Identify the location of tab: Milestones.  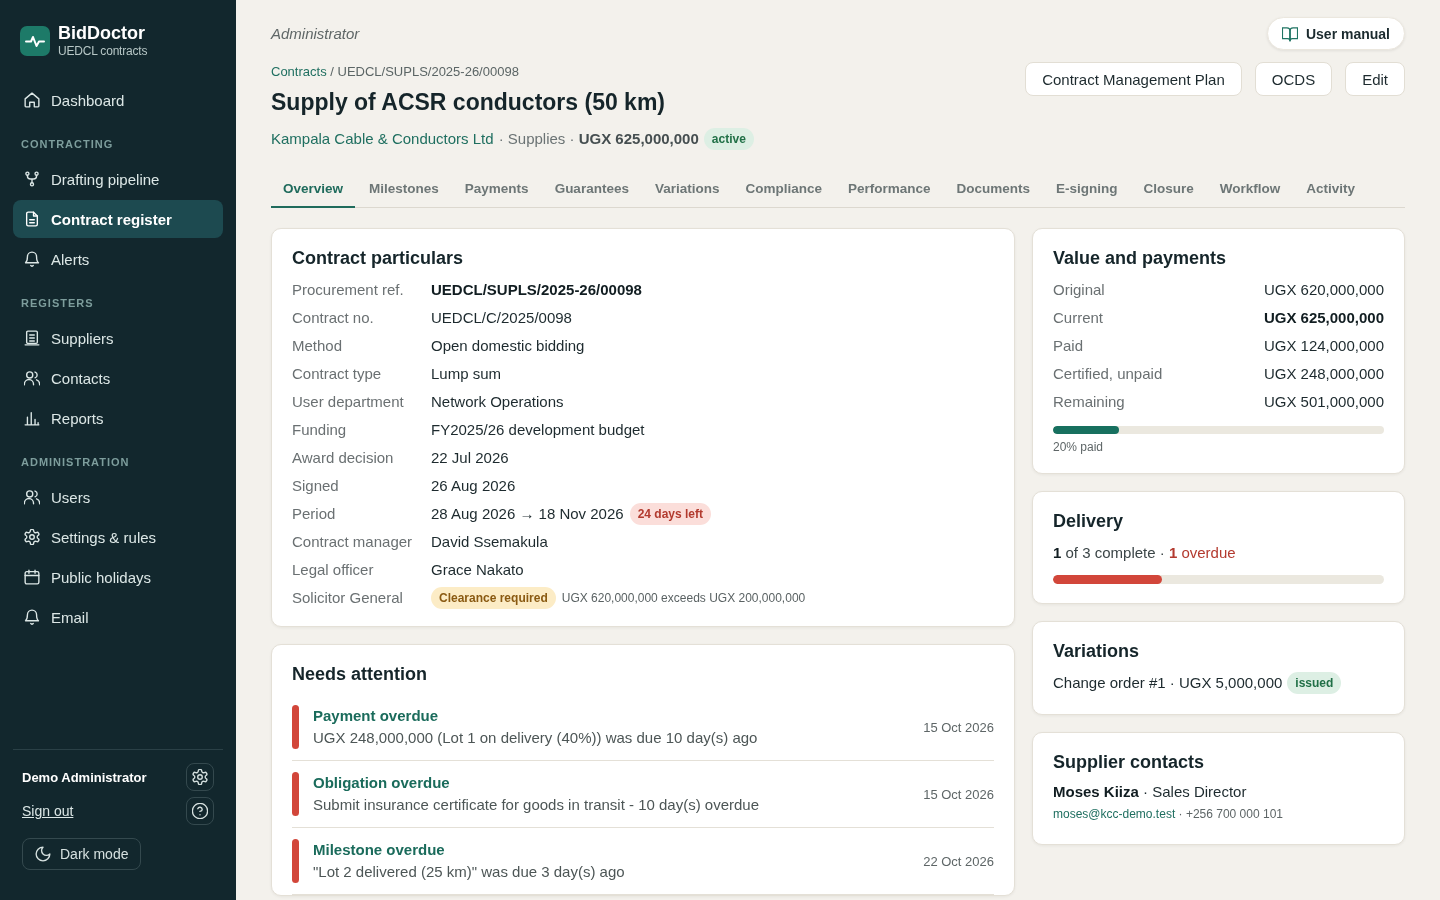
(404, 189).